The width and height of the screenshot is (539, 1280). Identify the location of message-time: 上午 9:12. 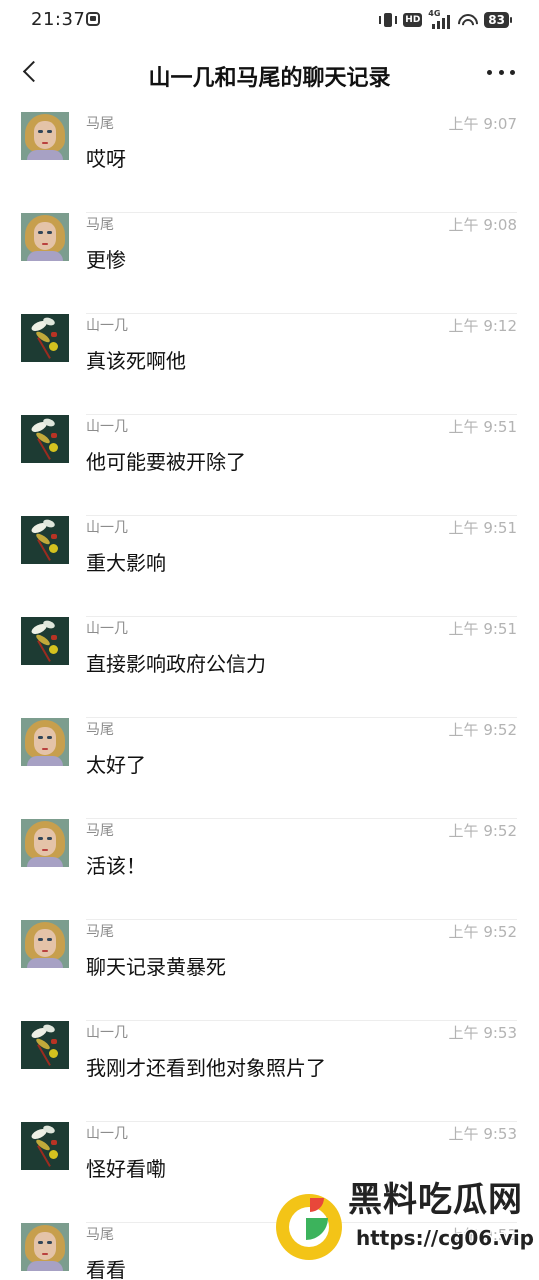
(482, 326).